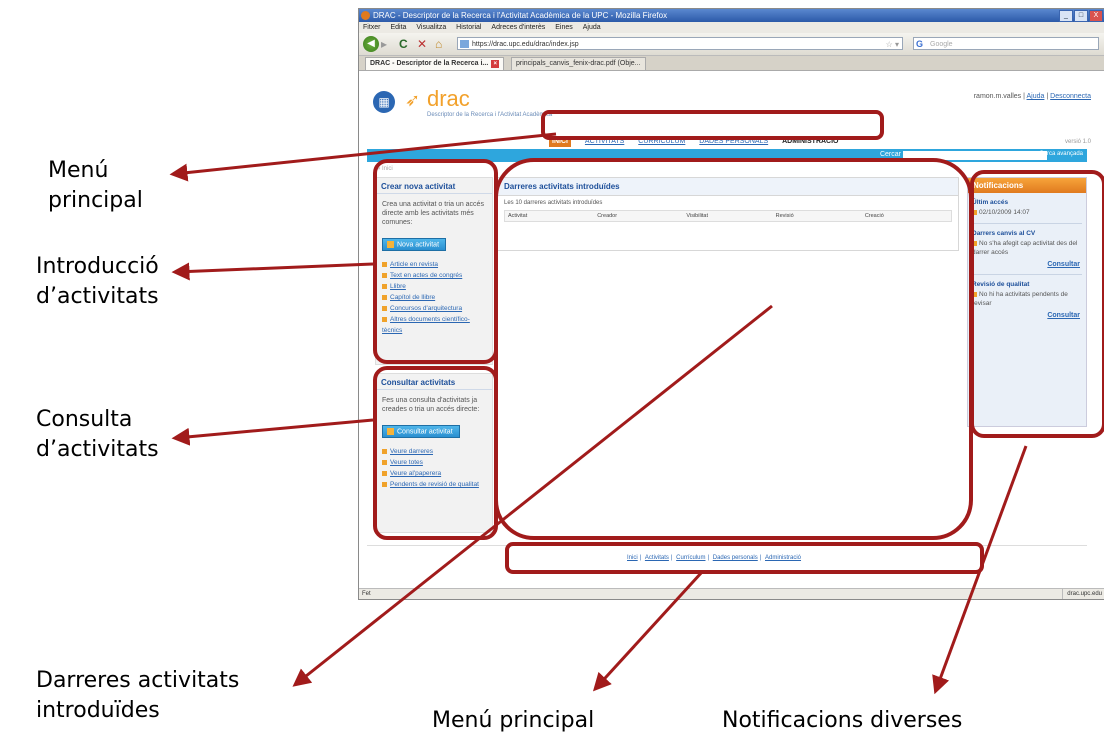 This screenshot has height=736, width=1104. What do you see at coordinates (842, 720) in the screenshot?
I see `annotation-notifications: Notificacions diverses` at bounding box center [842, 720].